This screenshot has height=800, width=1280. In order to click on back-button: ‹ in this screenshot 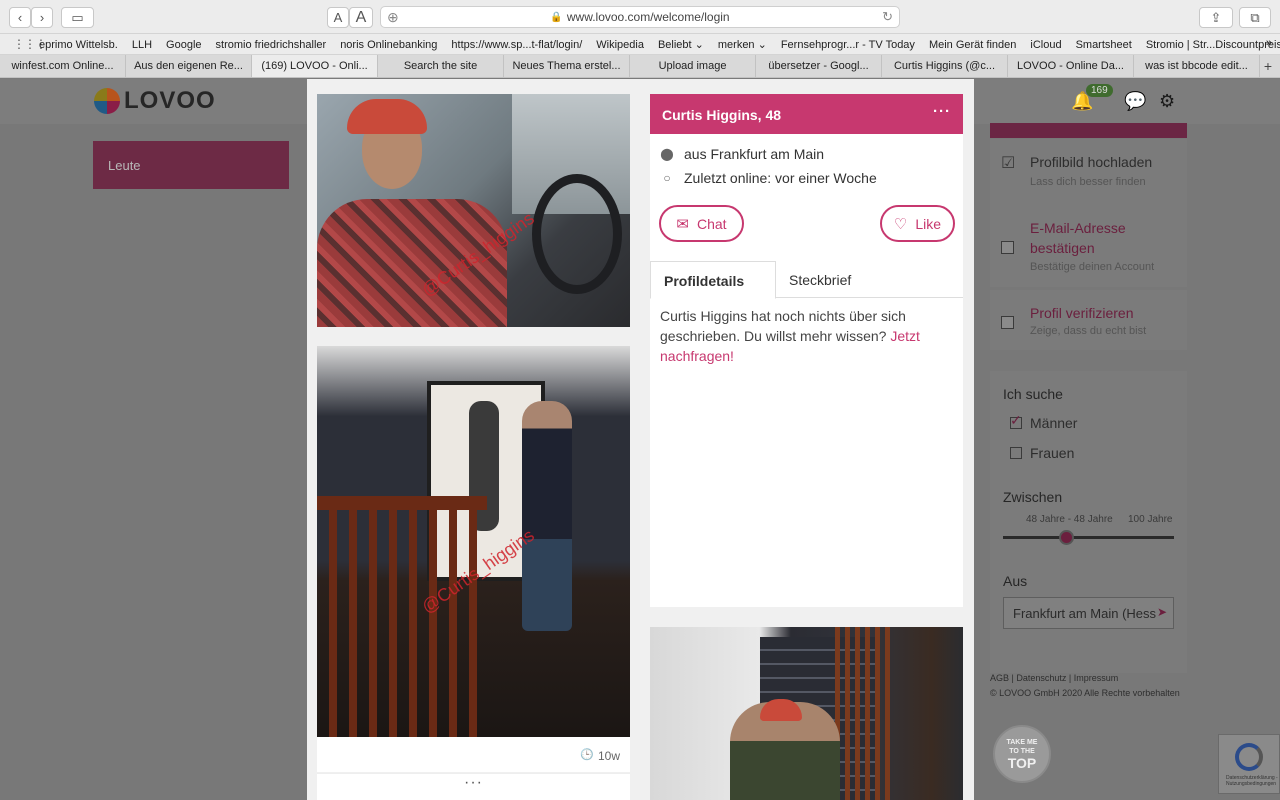, I will do `click(20, 17)`.